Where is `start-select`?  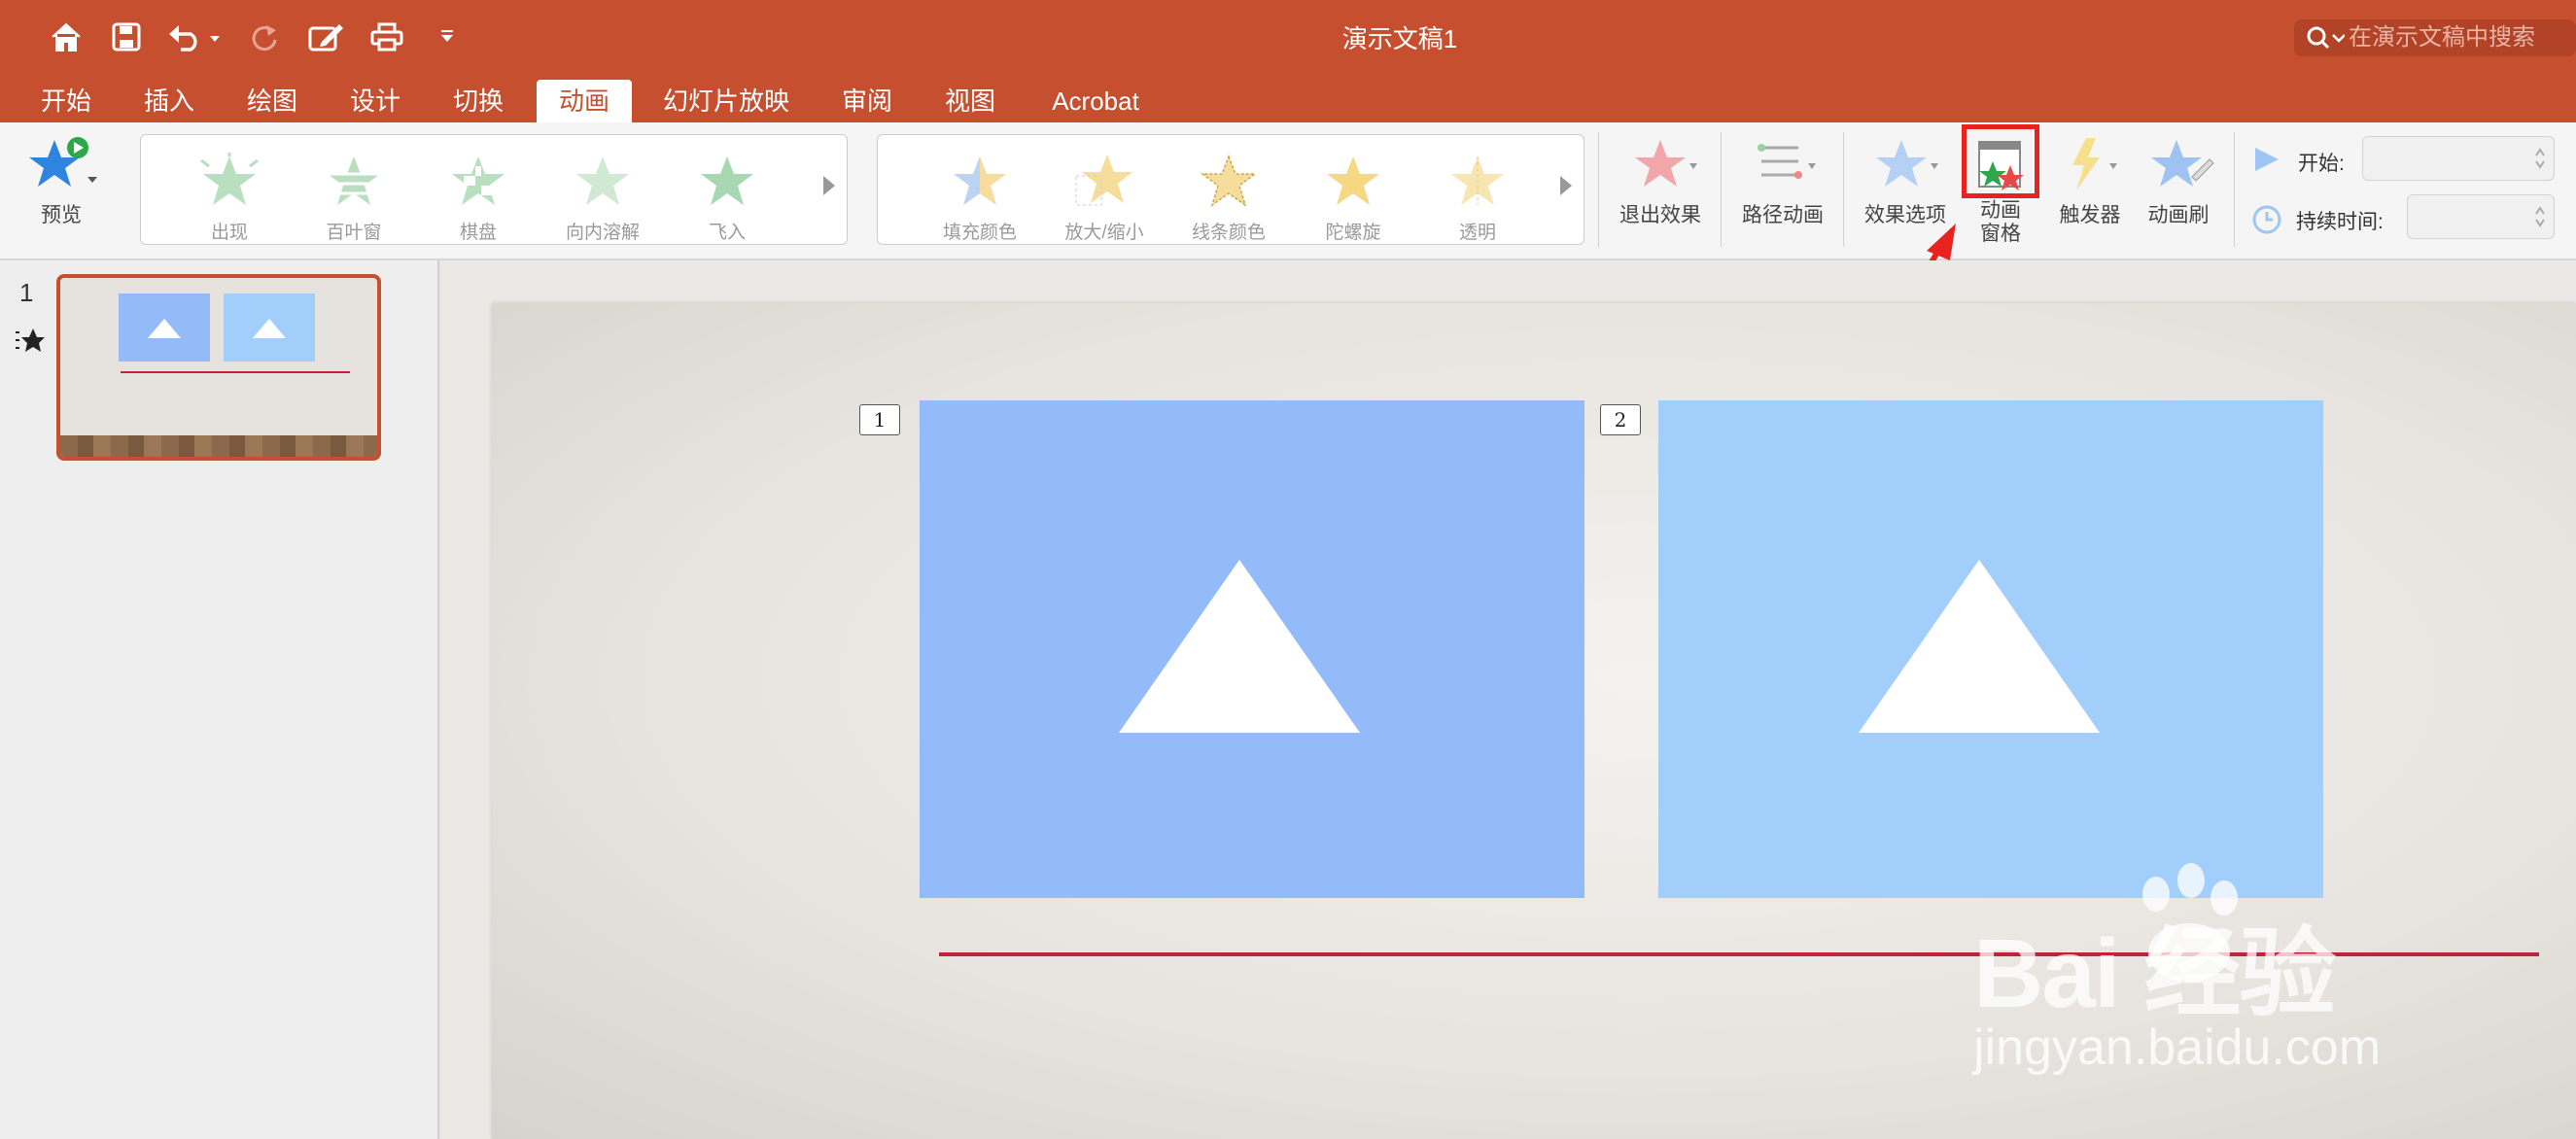 start-select is located at coordinates (2458, 158).